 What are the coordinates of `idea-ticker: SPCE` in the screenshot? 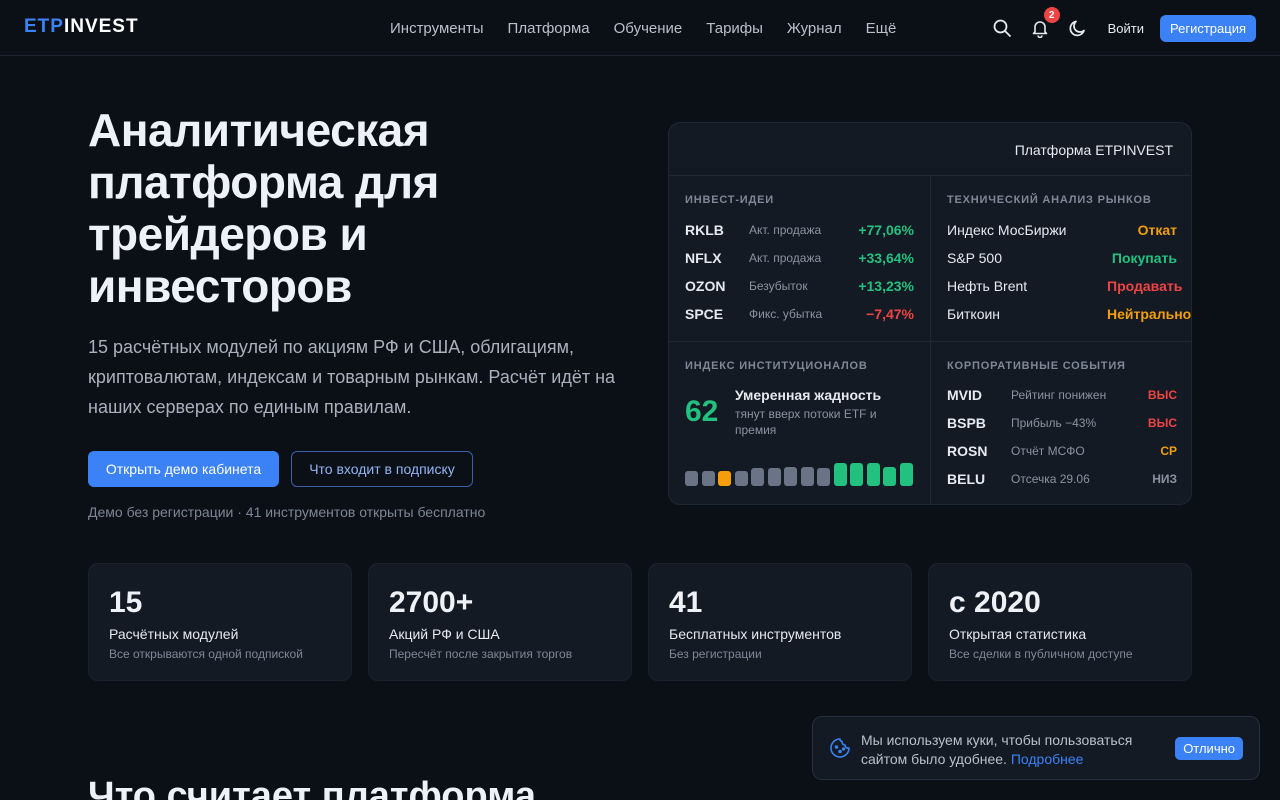 It's located at (704, 314).